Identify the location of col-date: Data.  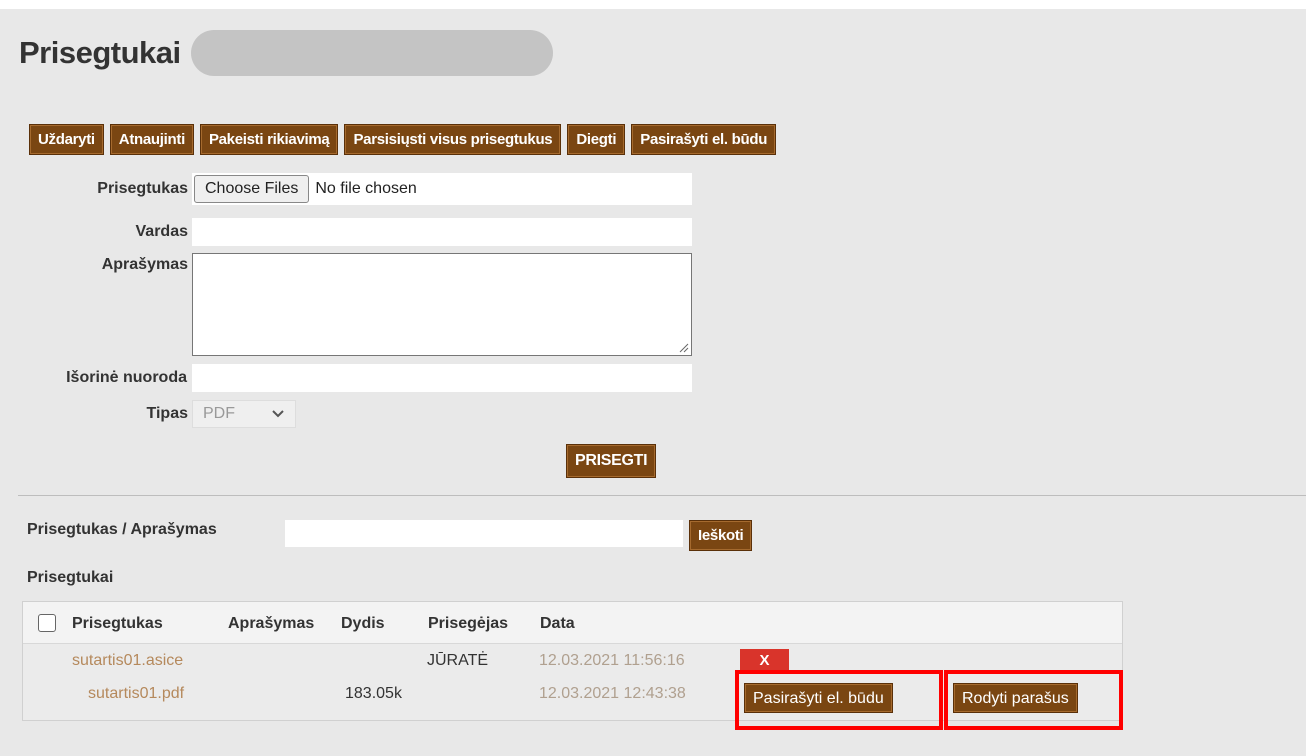
(557, 623).